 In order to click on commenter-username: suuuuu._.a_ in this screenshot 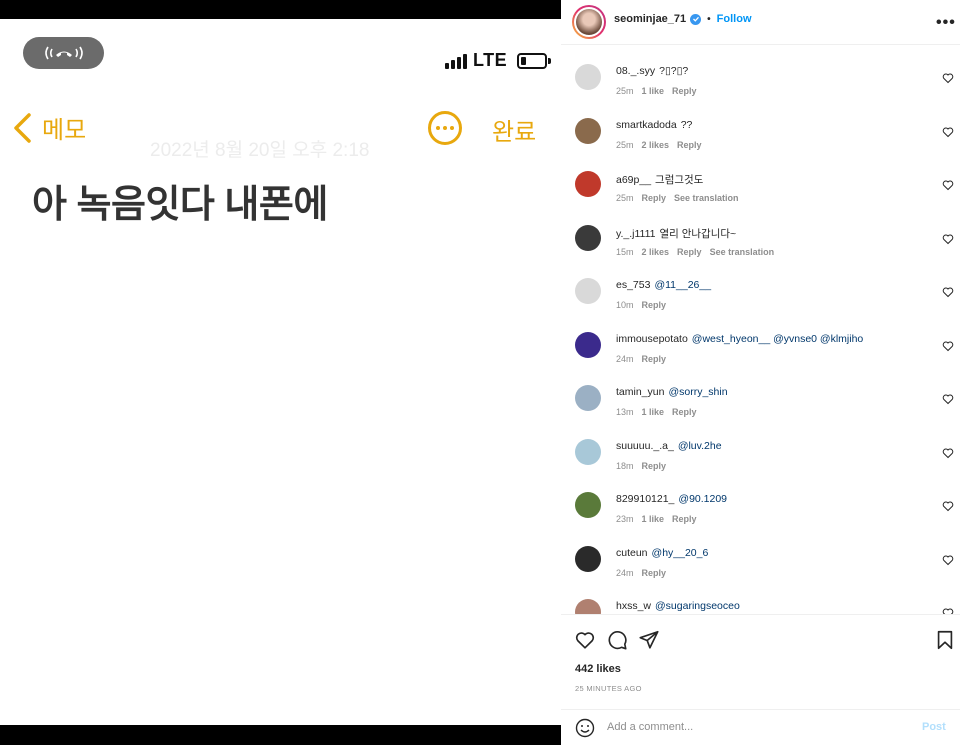, I will do `click(645, 446)`.